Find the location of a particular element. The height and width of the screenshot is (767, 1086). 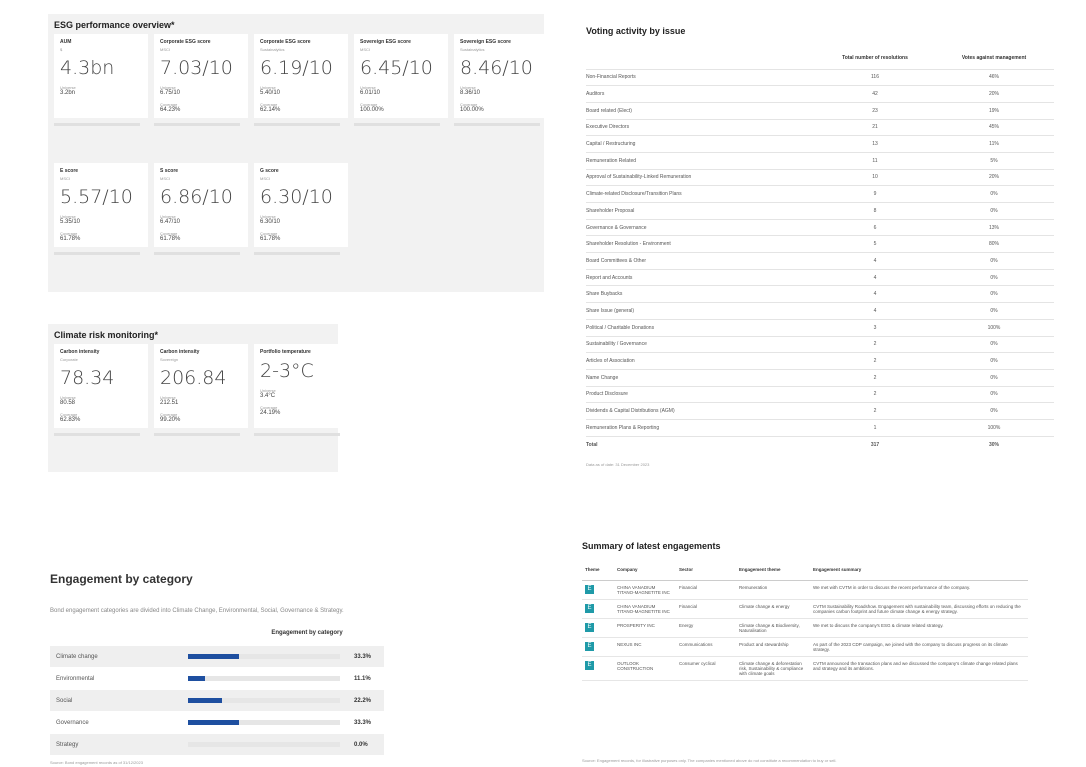

voting-row: Political / Charitable Donations 3 100% is located at coordinates (820, 327).